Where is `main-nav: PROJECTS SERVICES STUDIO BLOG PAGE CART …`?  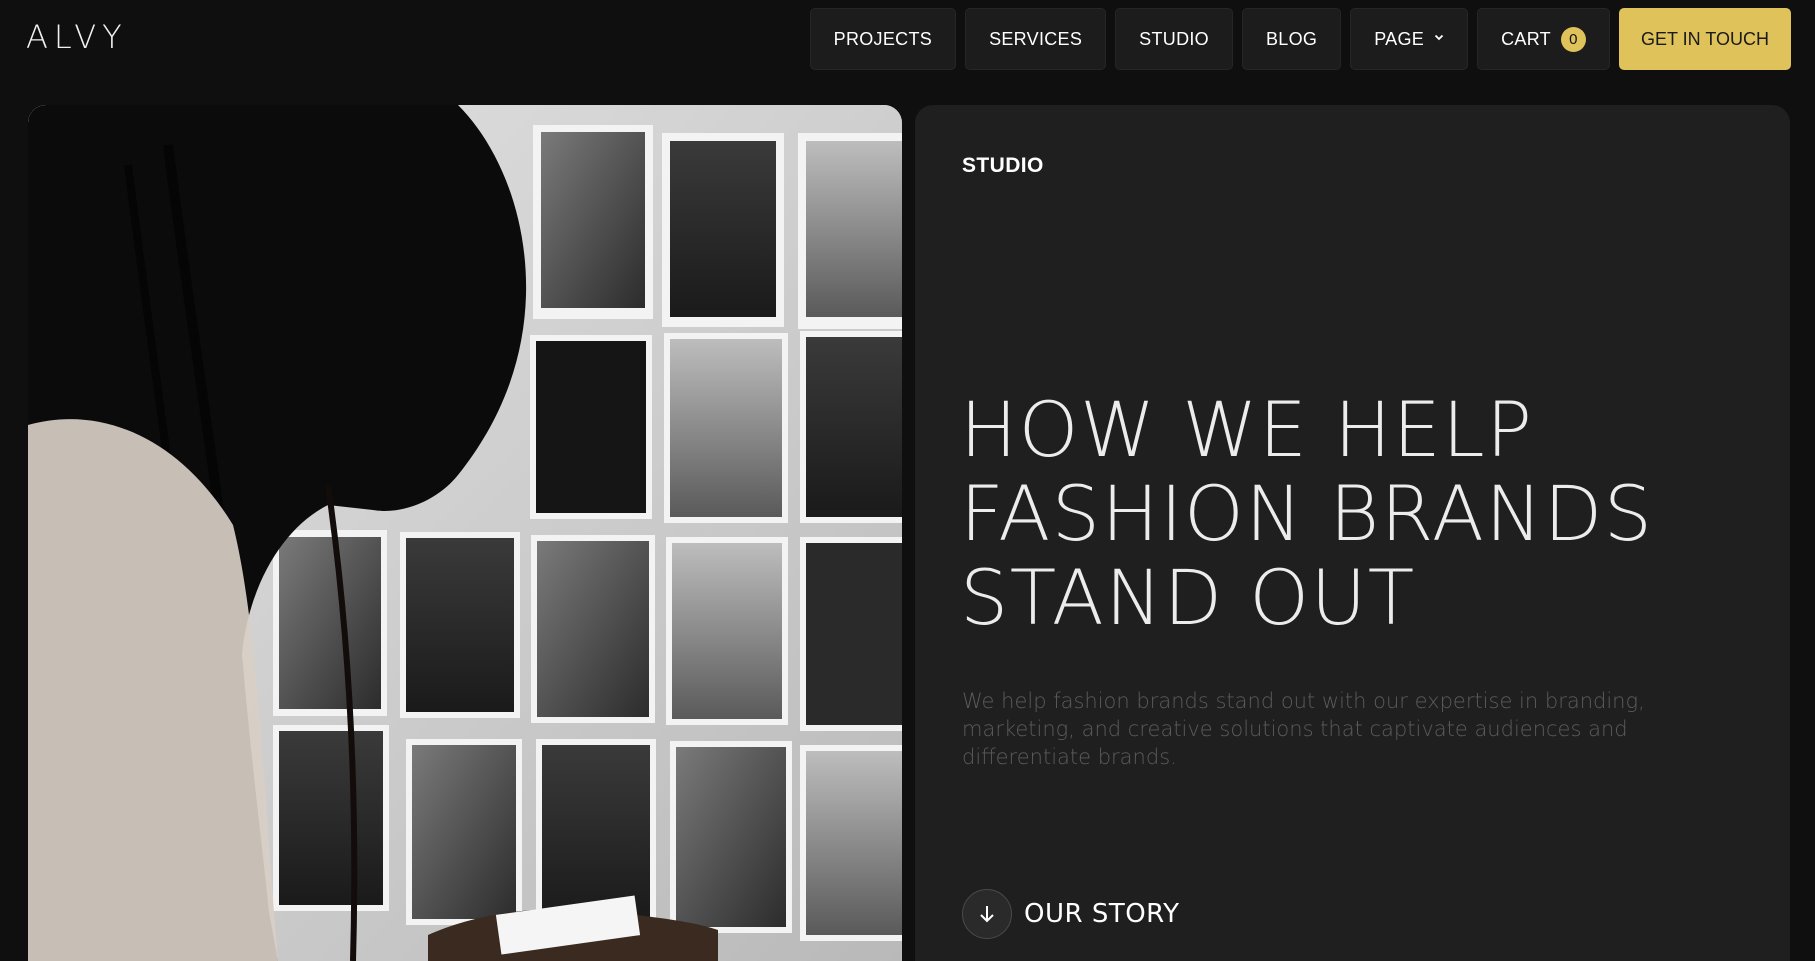 main-nav: PROJECTS SERVICES STUDIO BLOG PAGE CART … is located at coordinates (1300, 39).